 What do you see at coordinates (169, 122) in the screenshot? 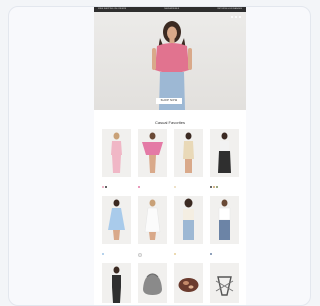
I see `section-title: Casual Favorites` at bounding box center [169, 122].